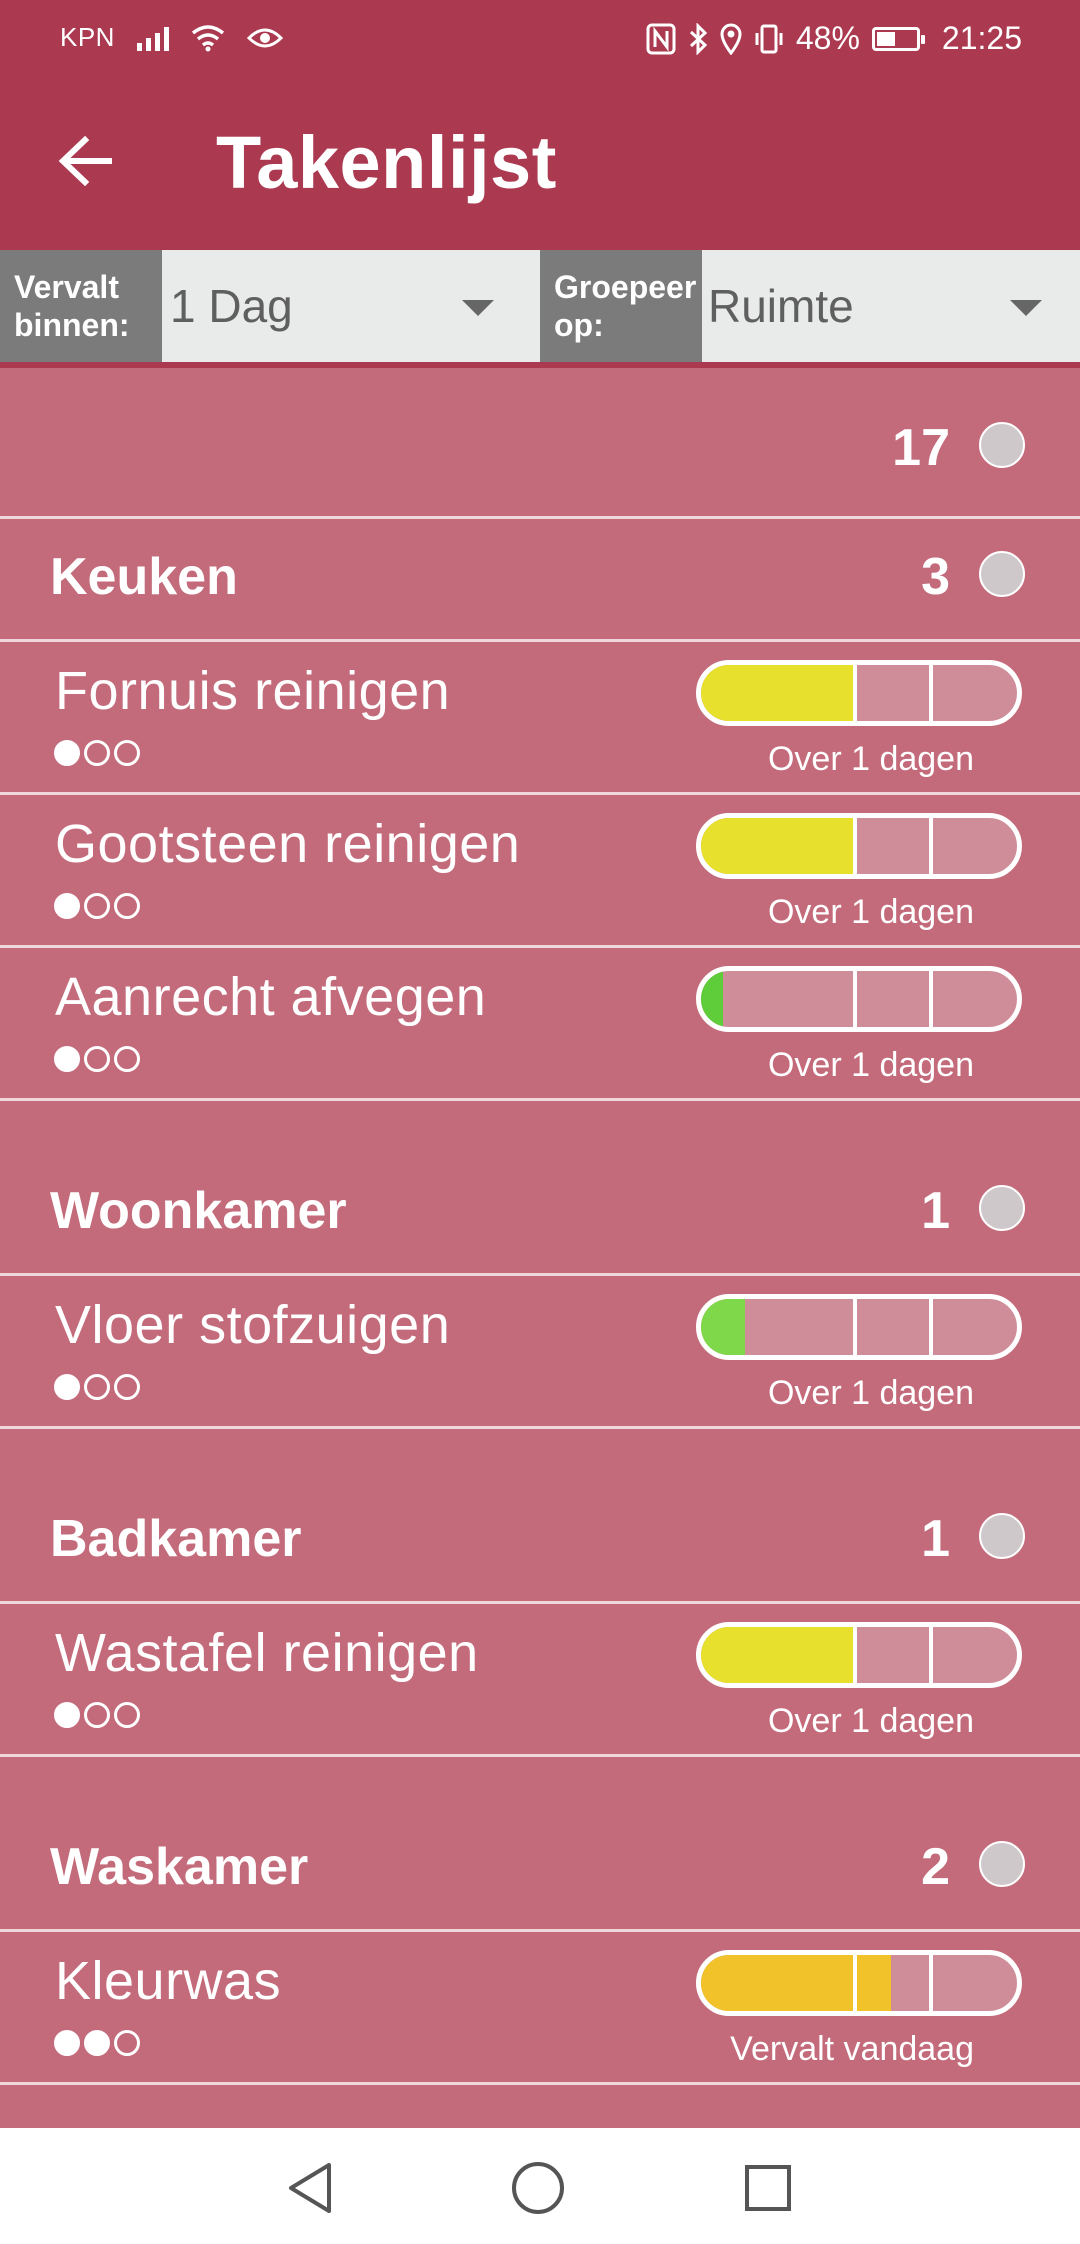 This screenshot has width=1080, height=2244. Describe the element at coordinates (891, 306) in the screenshot. I see `group-filter-select: Ruimte` at that location.